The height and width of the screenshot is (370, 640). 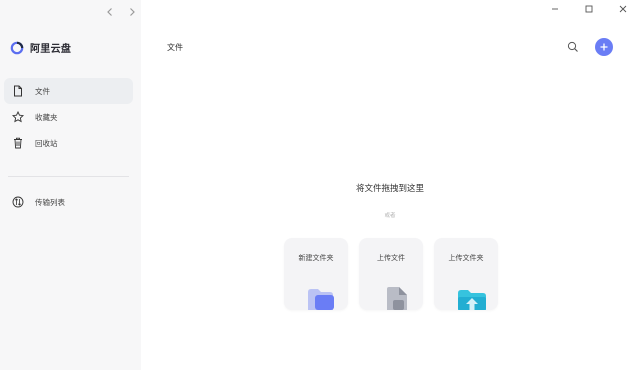 What do you see at coordinates (466, 274) in the screenshot?
I see `upload-folder-card: 上传文件夹` at bounding box center [466, 274].